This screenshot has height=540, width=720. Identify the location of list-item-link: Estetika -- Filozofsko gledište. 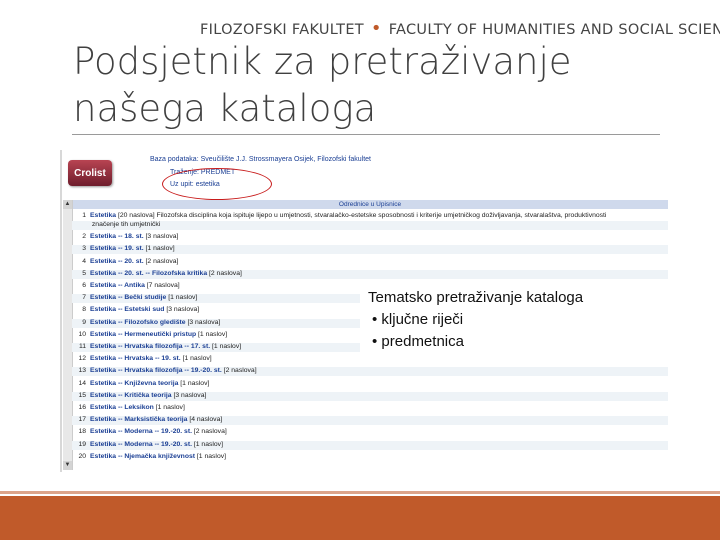
(138, 322).